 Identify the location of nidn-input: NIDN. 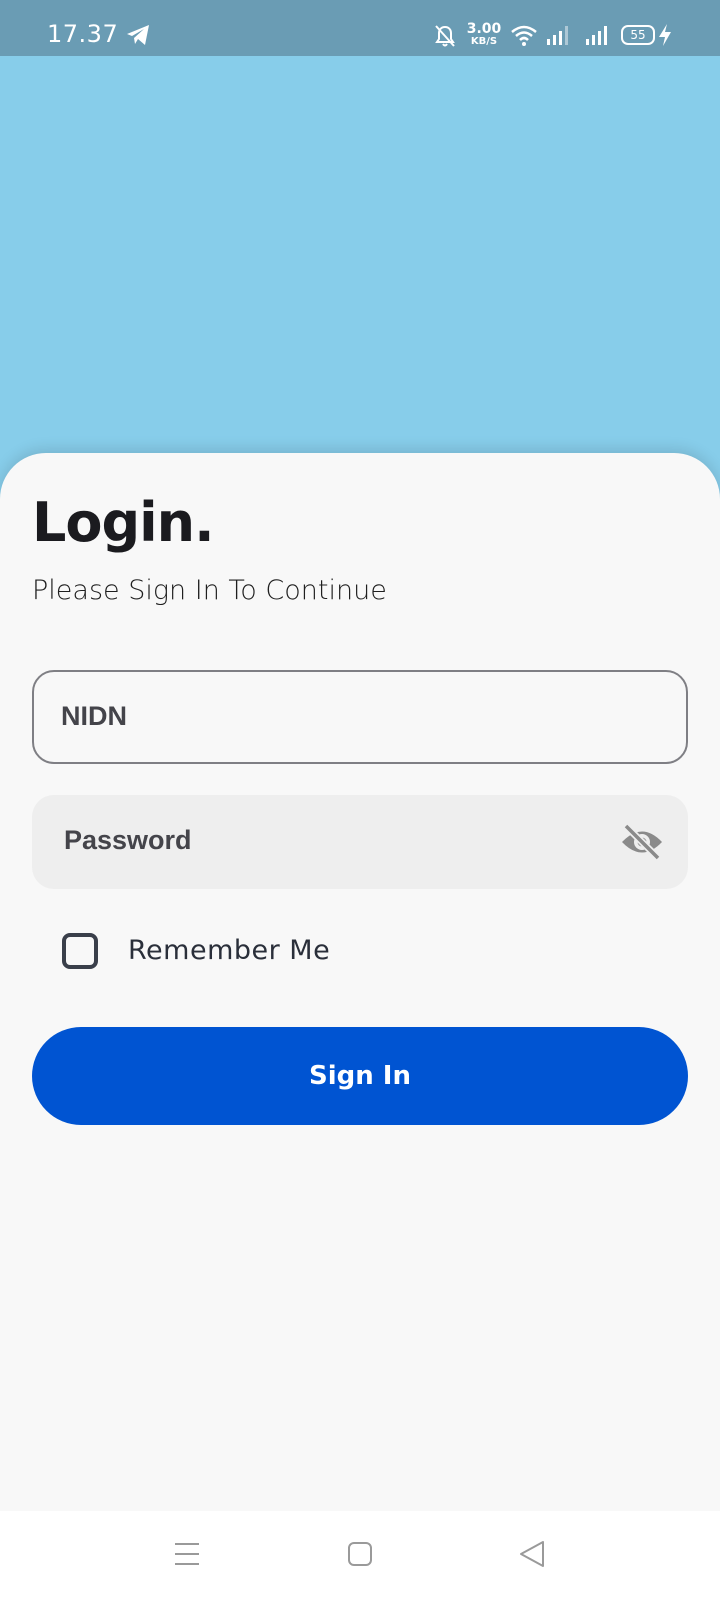
(360, 717).